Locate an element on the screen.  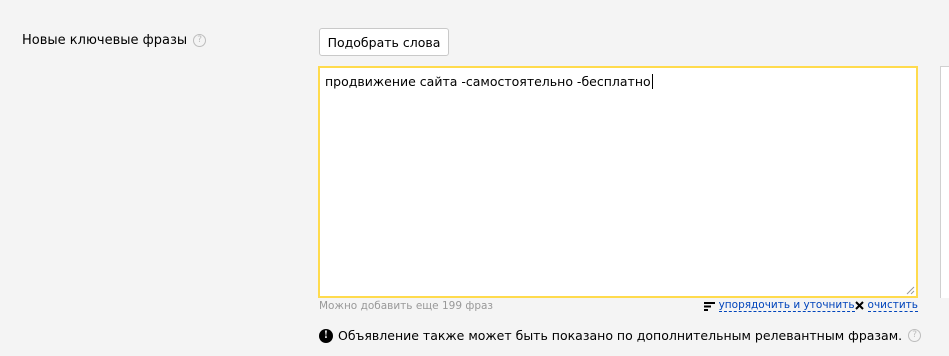
text-caret is located at coordinates (652, 81).